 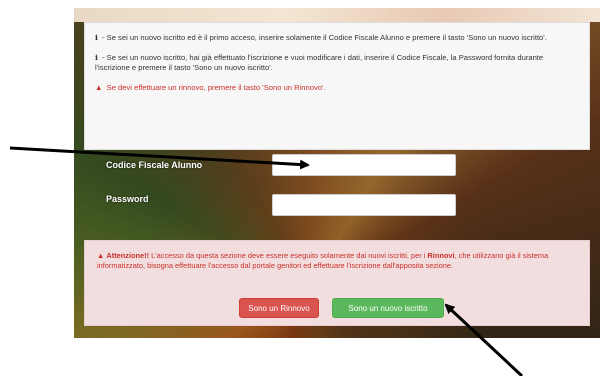 What do you see at coordinates (279, 308) in the screenshot?
I see `sono-un-rinnovo-button: Sono un Rinnovo` at bounding box center [279, 308].